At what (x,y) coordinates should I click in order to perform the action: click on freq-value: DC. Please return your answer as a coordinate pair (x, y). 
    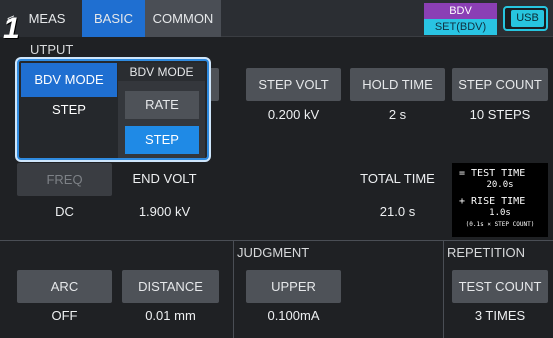
    Looking at the image, I should click on (64, 211).